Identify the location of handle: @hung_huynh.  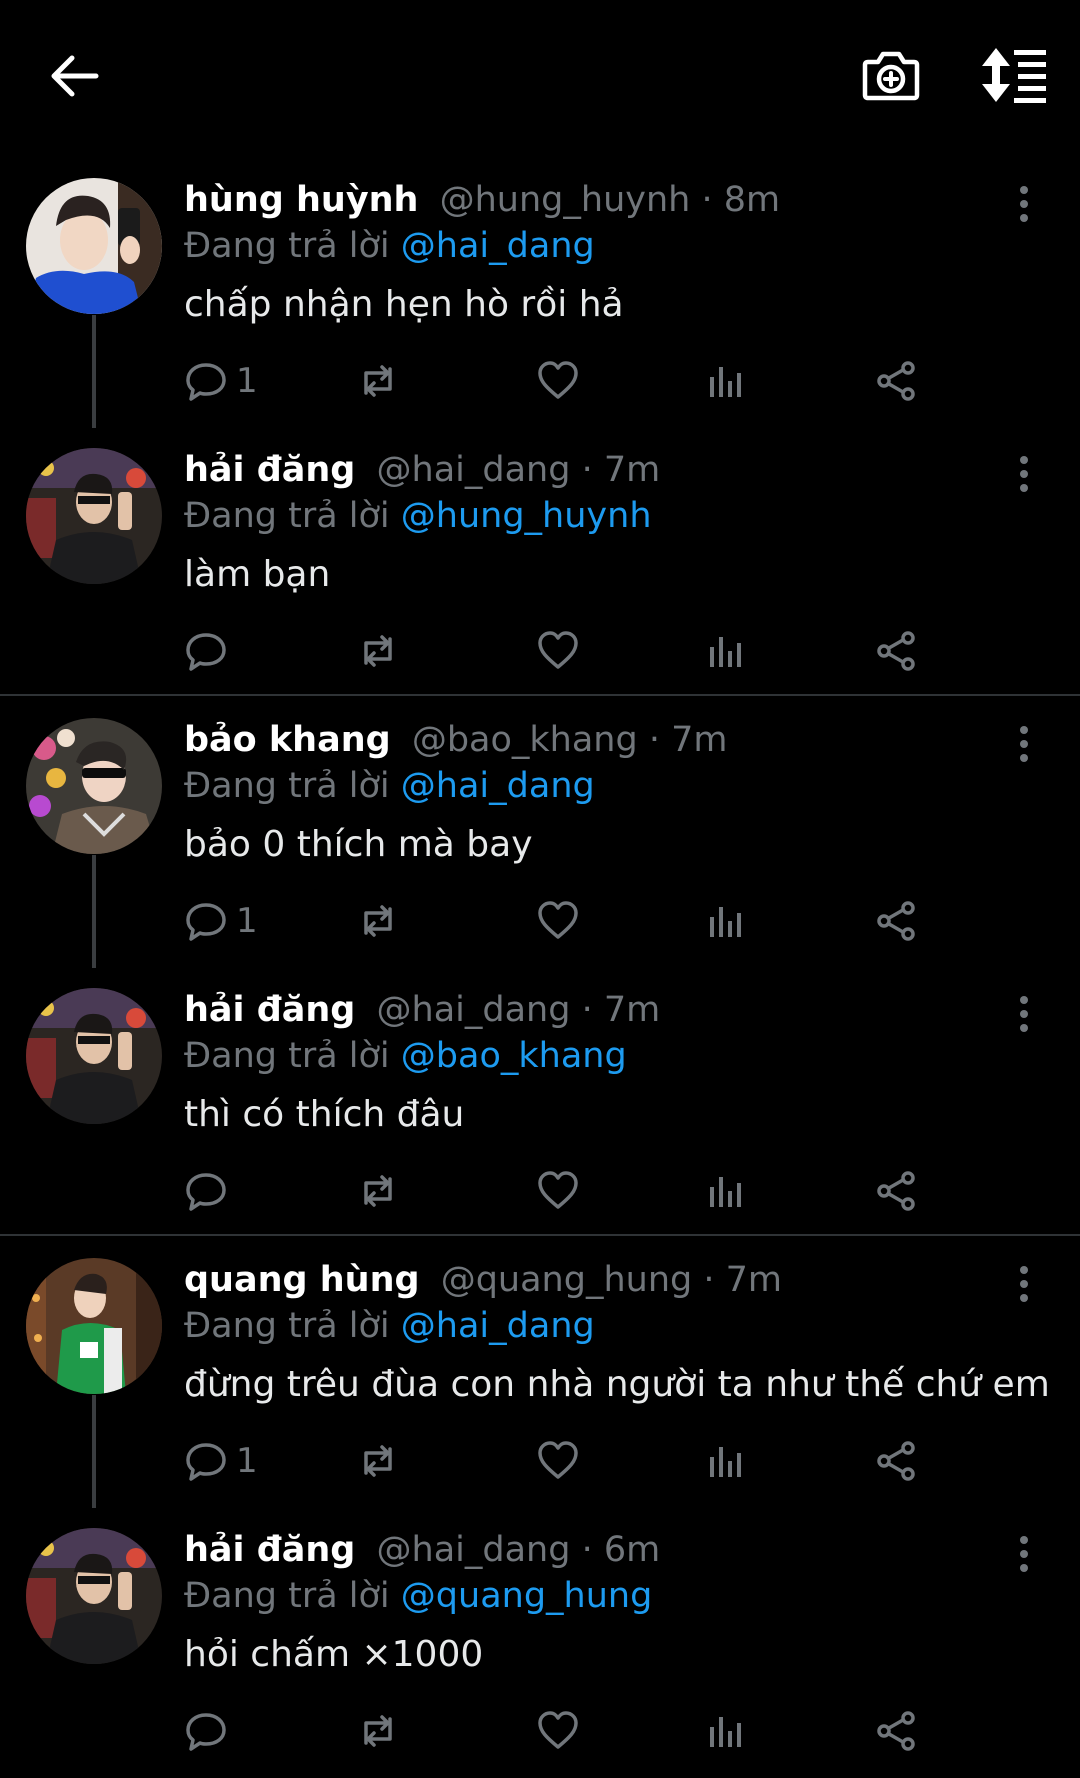
(565, 200).